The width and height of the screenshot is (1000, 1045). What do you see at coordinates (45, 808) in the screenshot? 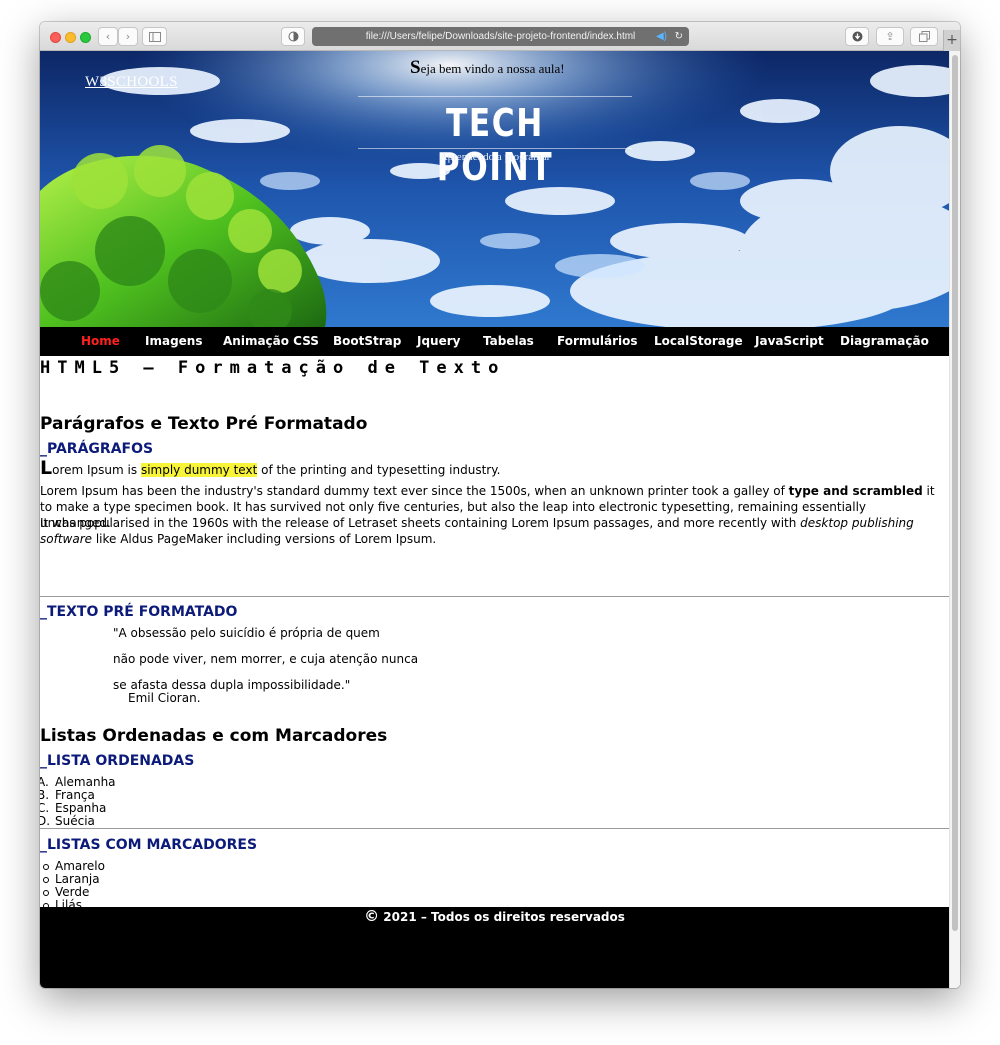
I see `list-marker: C.` at bounding box center [45, 808].